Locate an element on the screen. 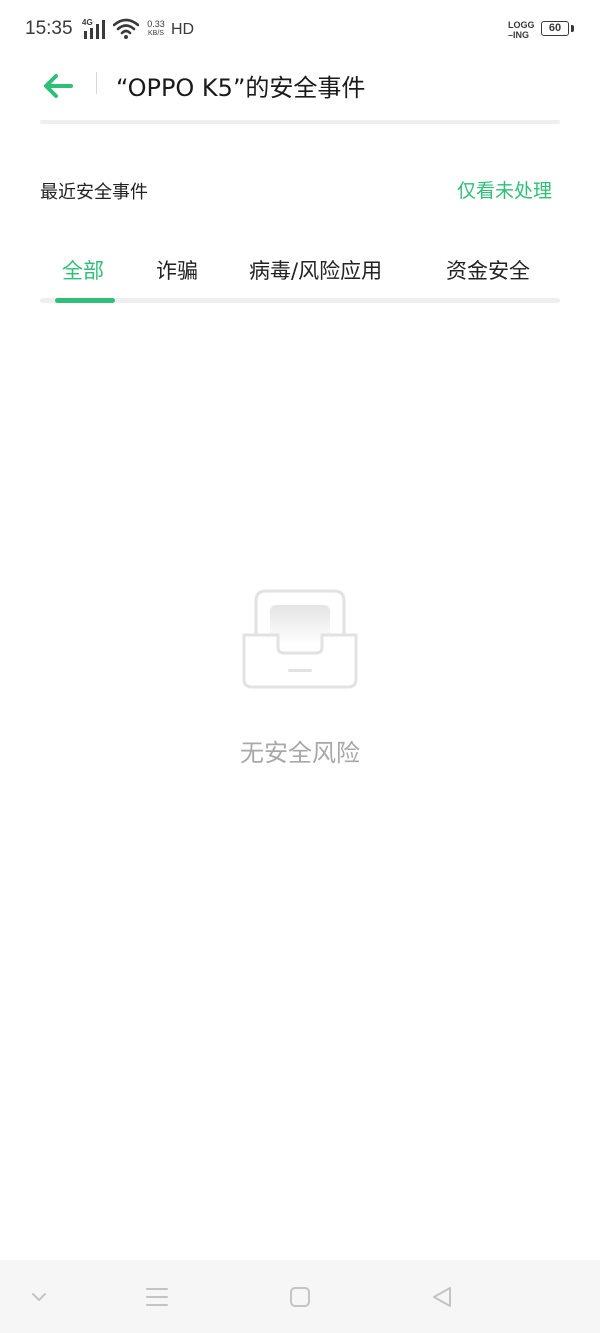 The width and height of the screenshot is (600, 1333). arrow-left-icon is located at coordinates (58, 86).